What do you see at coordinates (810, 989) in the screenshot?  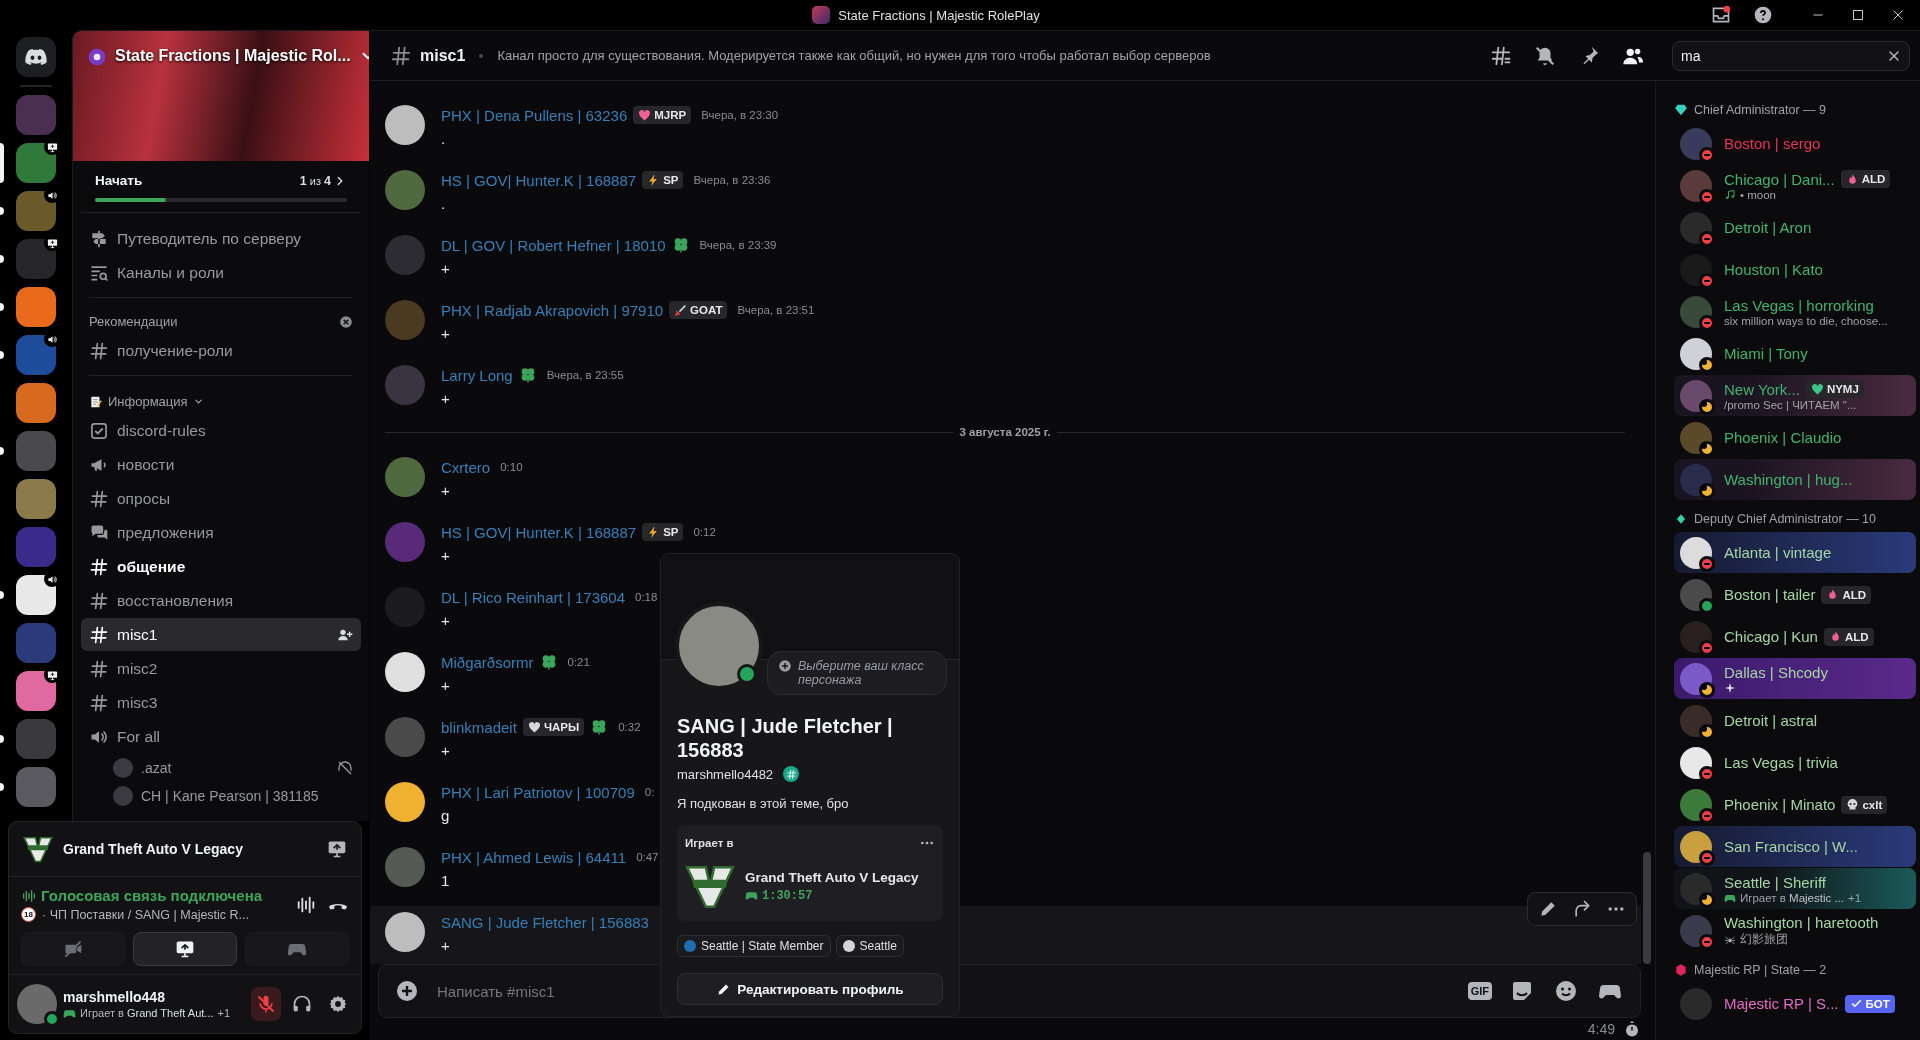 I see `edit-profile-button: Редактировать профиль` at bounding box center [810, 989].